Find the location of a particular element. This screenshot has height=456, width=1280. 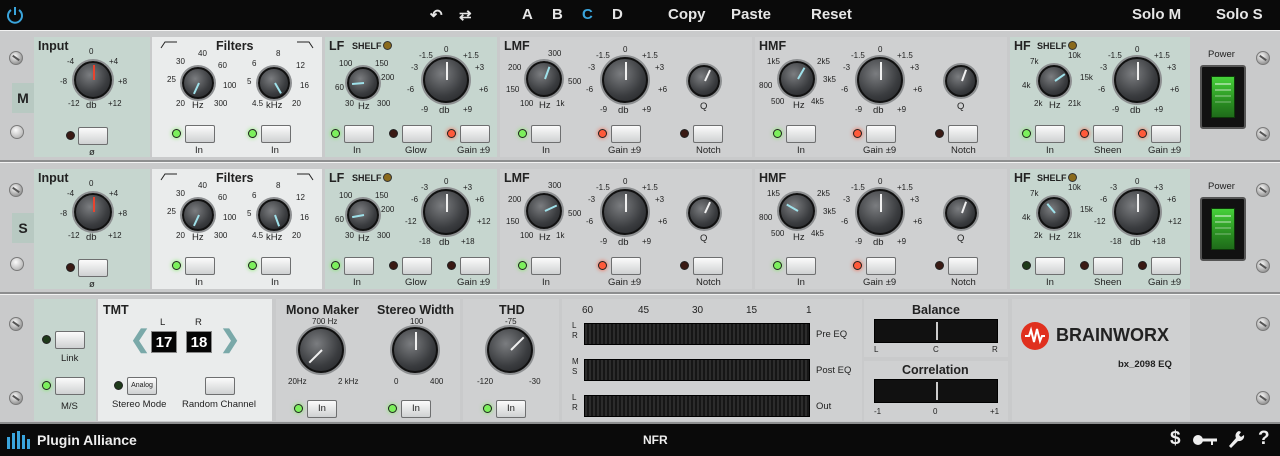

s-link-icon is located at coordinates (17, 264).